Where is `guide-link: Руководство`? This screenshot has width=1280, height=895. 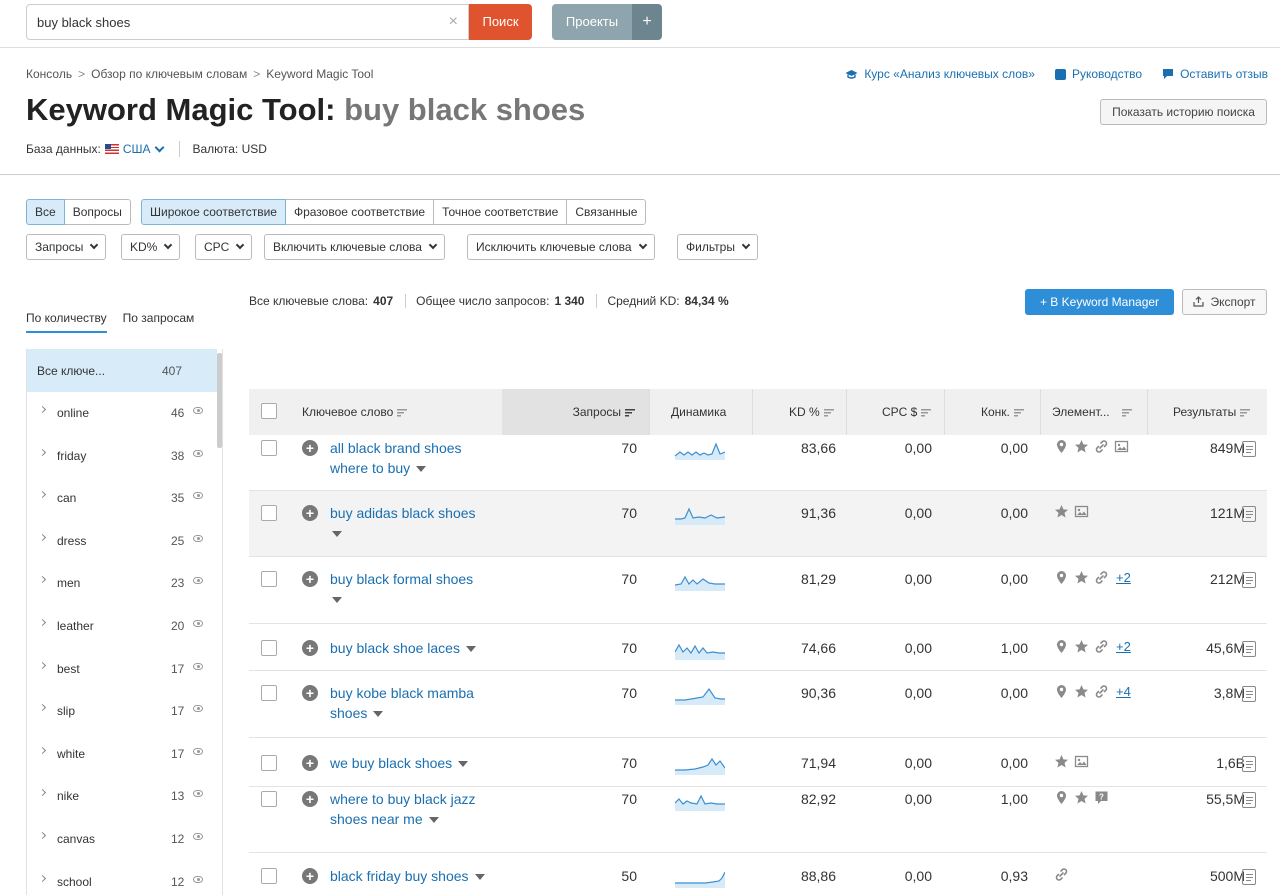
guide-link: Руководство is located at coordinates (1098, 74).